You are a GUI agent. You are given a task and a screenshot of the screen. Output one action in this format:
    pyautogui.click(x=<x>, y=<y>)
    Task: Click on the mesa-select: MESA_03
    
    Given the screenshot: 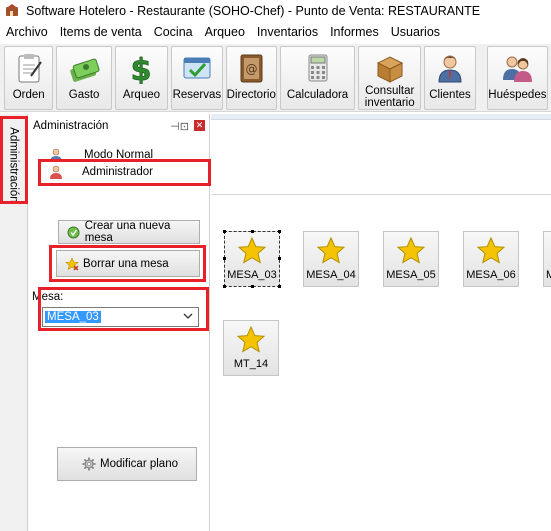 What is the action you would take?
    pyautogui.click(x=120, y=317)
    